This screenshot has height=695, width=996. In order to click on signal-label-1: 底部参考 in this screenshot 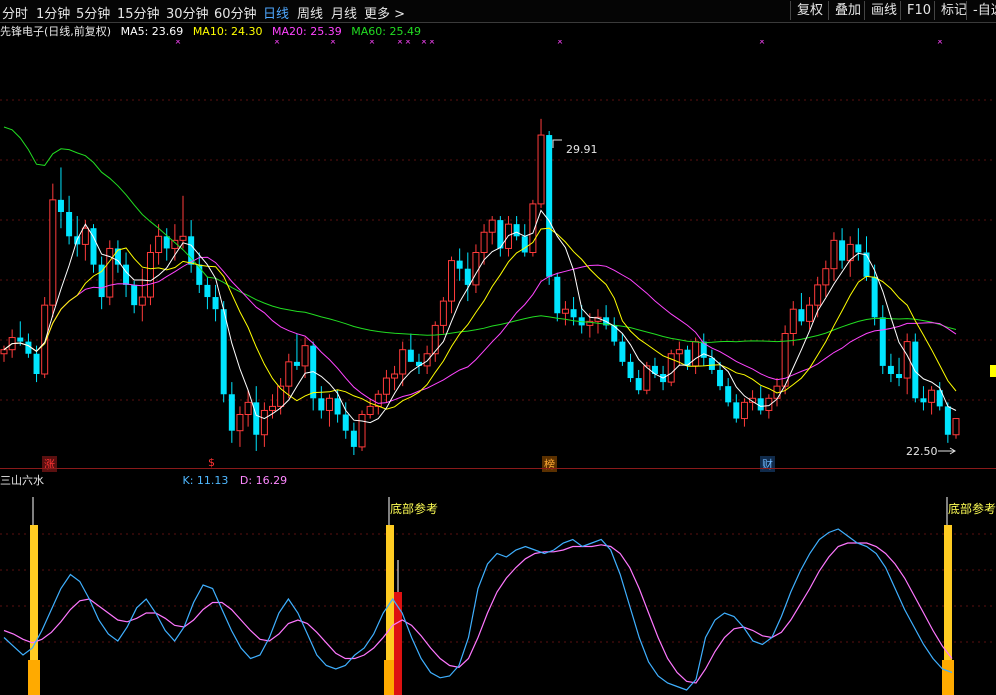, I will do `click(414, 509)`.